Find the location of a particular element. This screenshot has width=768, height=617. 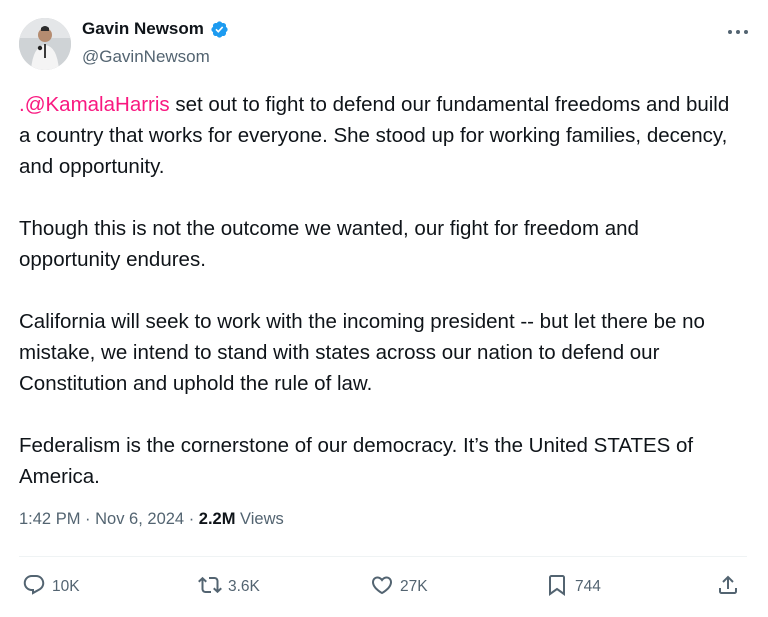

like-count: 27K is located at coordinates (414, 586).